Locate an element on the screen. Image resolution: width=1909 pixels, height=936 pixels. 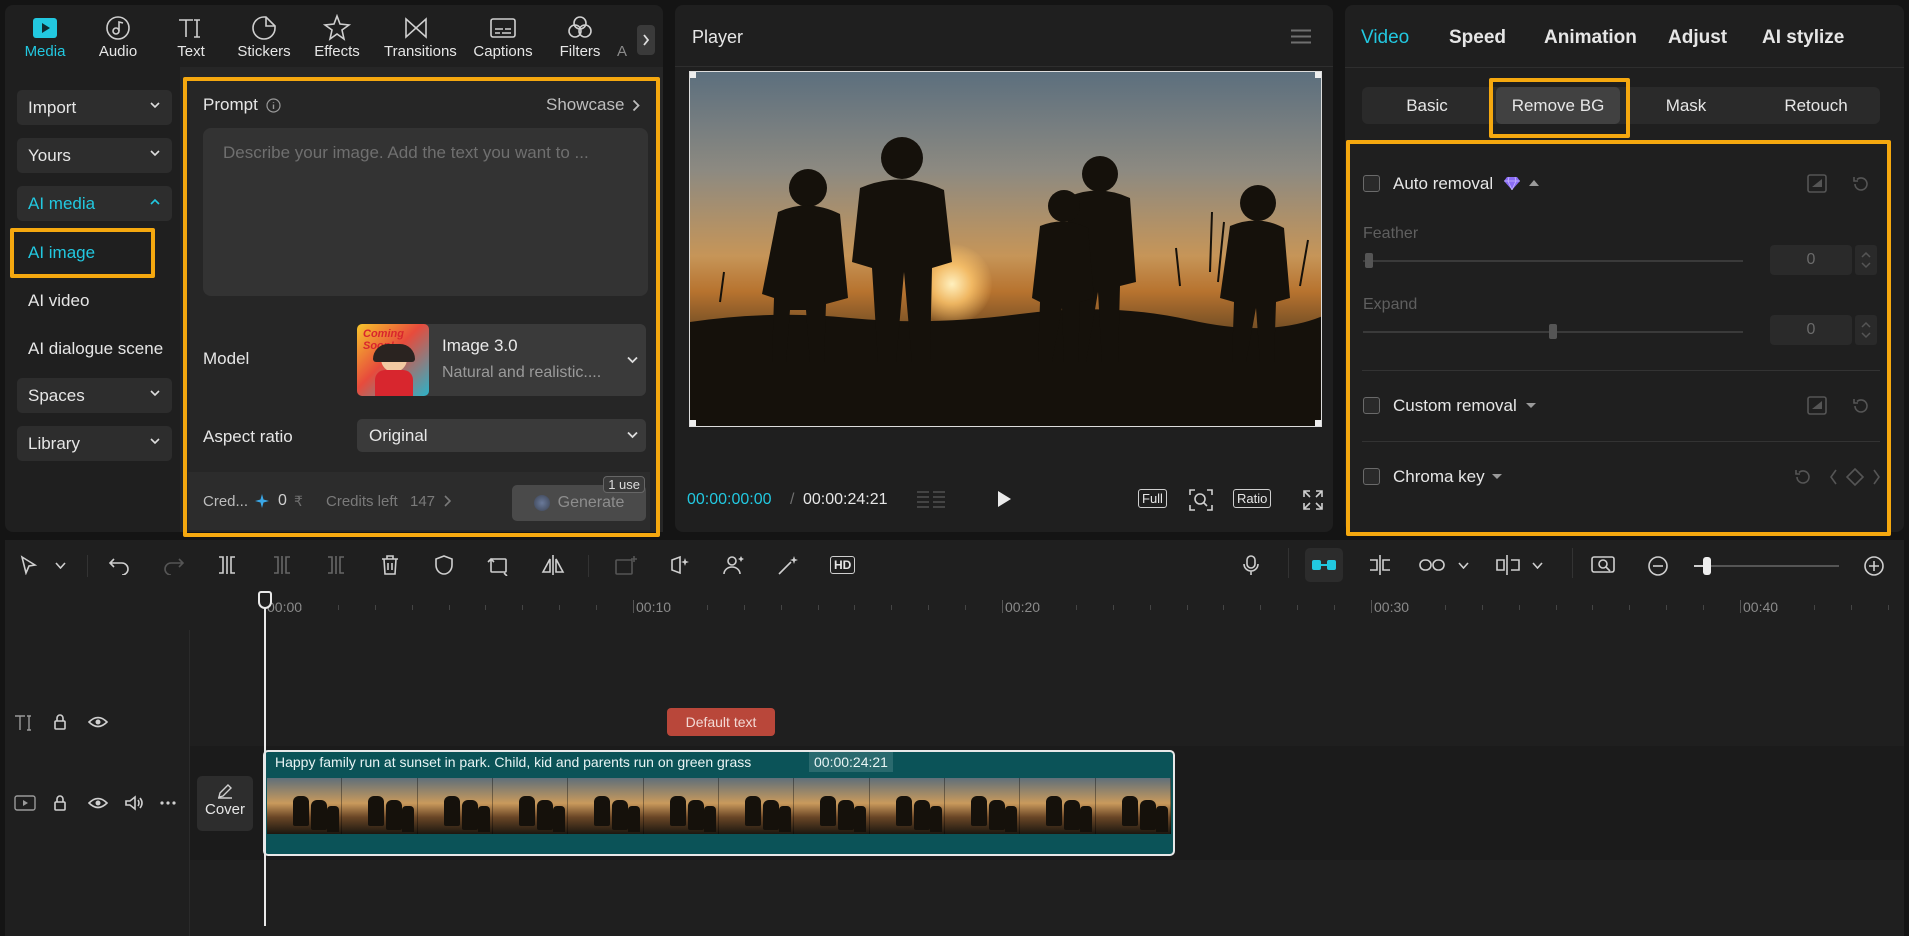
auto-removal-checkbox is located at coordinates (1371, 183).